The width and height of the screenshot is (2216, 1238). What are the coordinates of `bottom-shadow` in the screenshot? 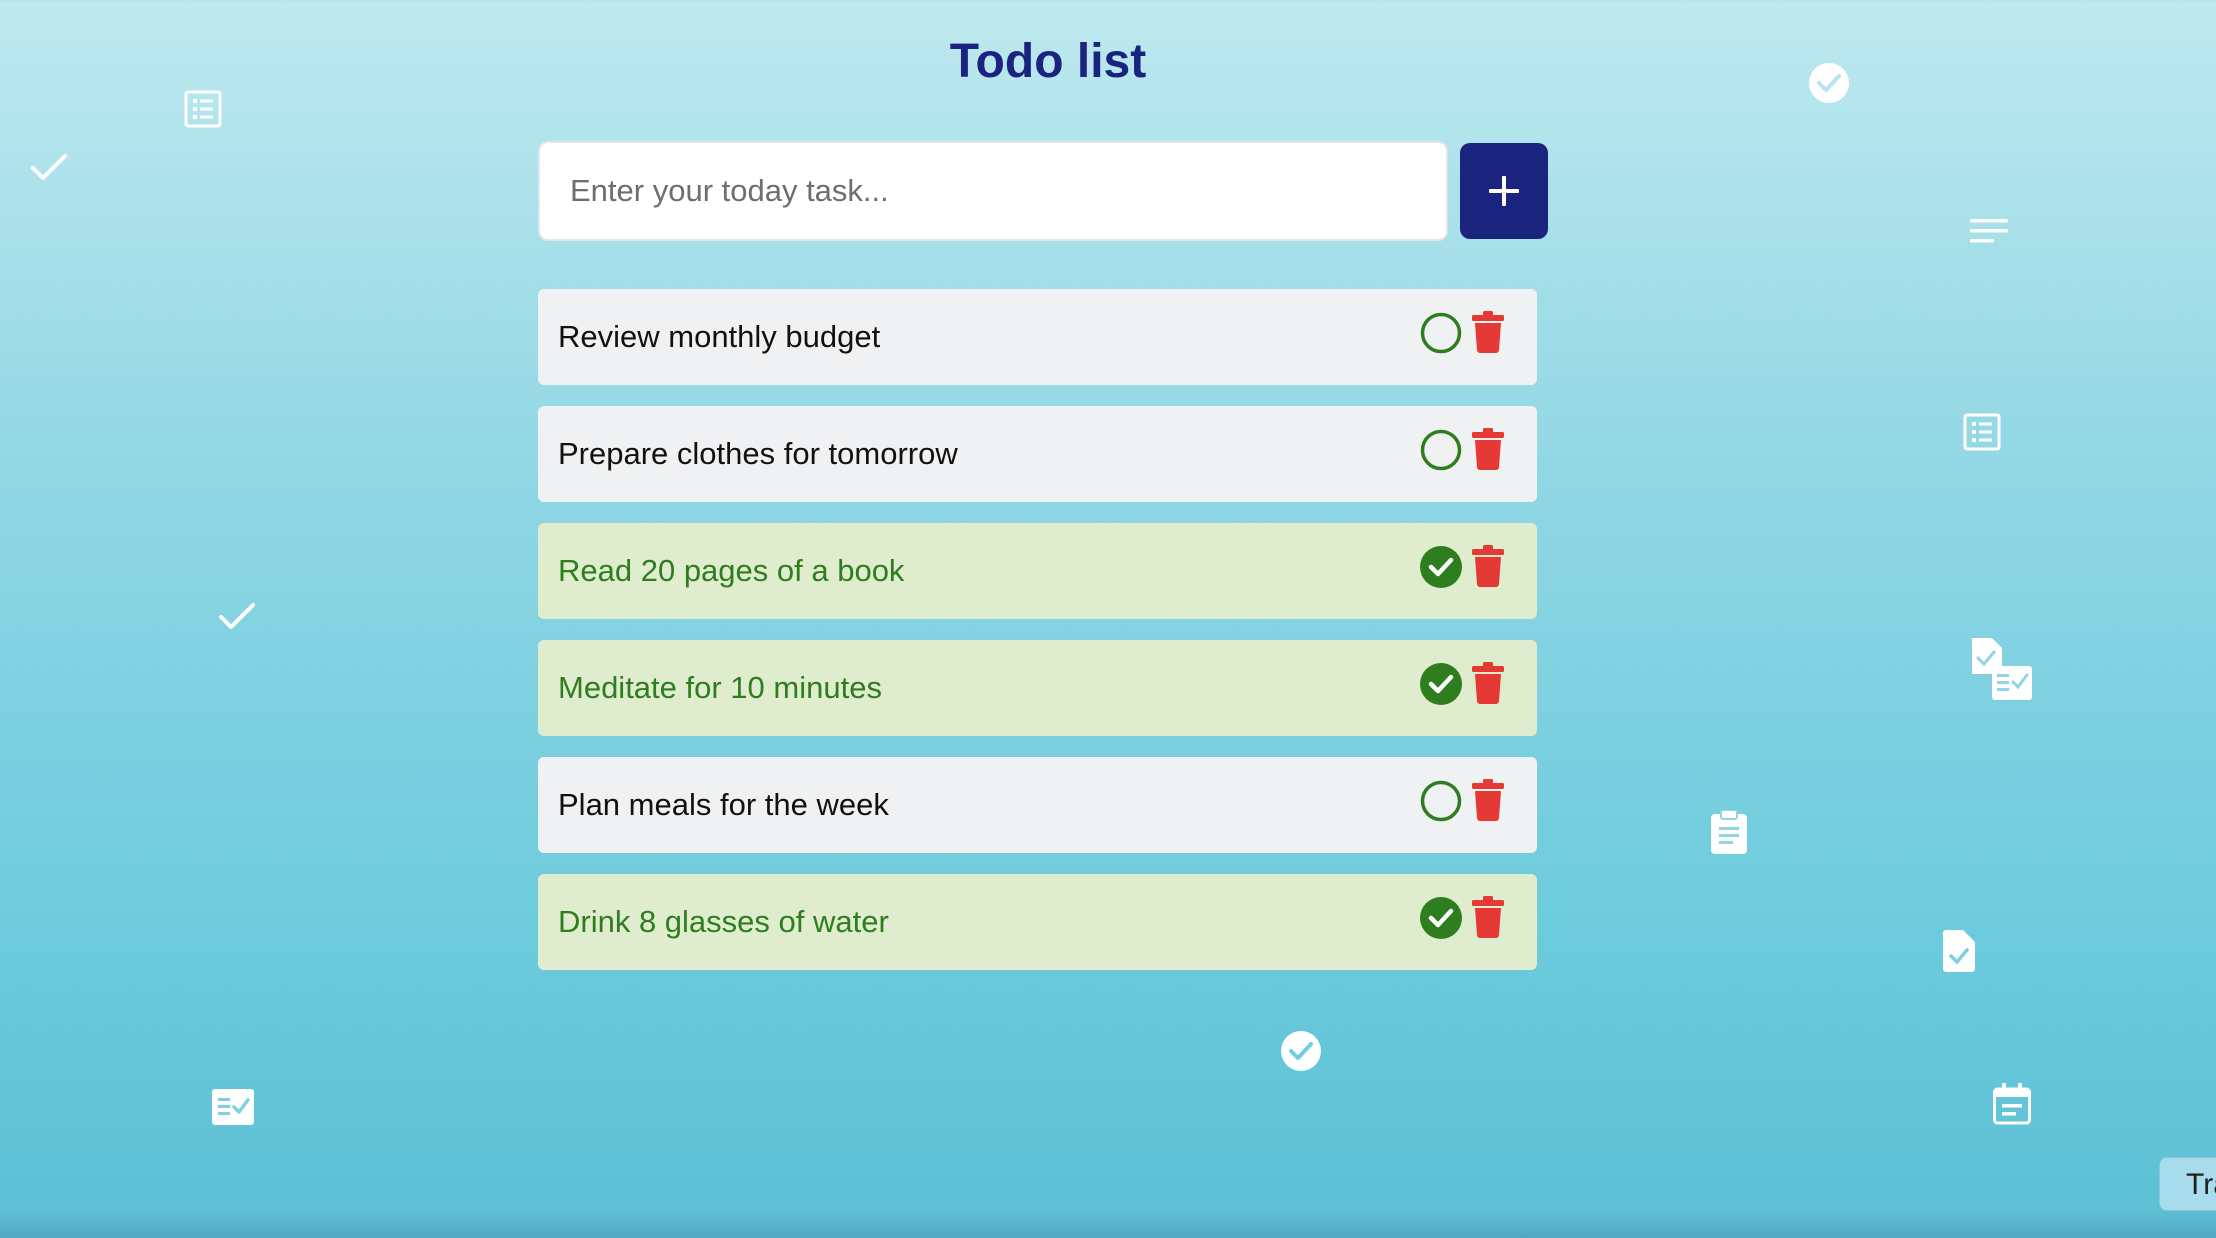 It's located at (1108, 1224).